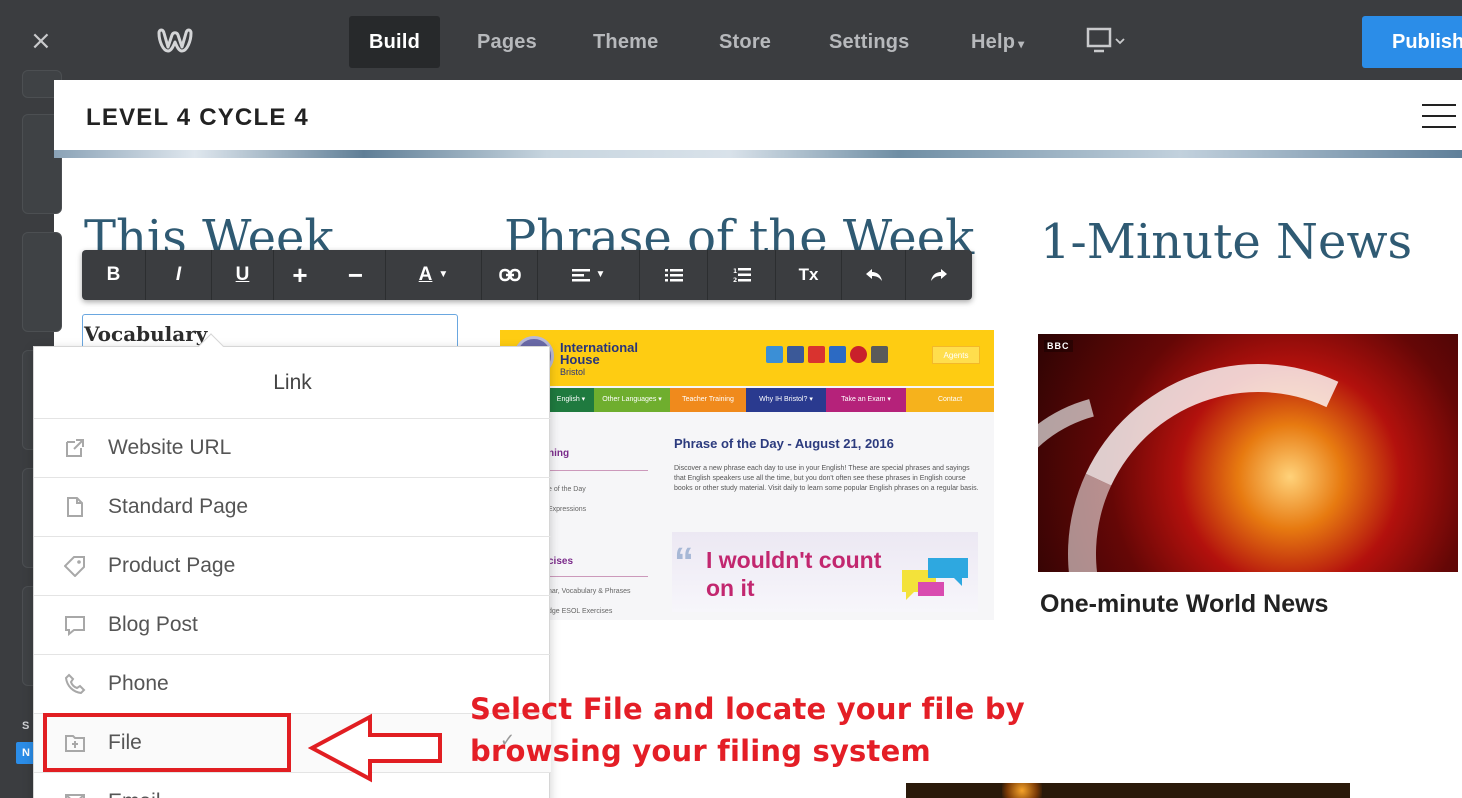 Image resolution: width=1462 pixels, height=798 pixels. Describe the element at coordinates (866, 400) in the screenshot. I see `ih-menu-item: Take an Exam ▾` at that location.